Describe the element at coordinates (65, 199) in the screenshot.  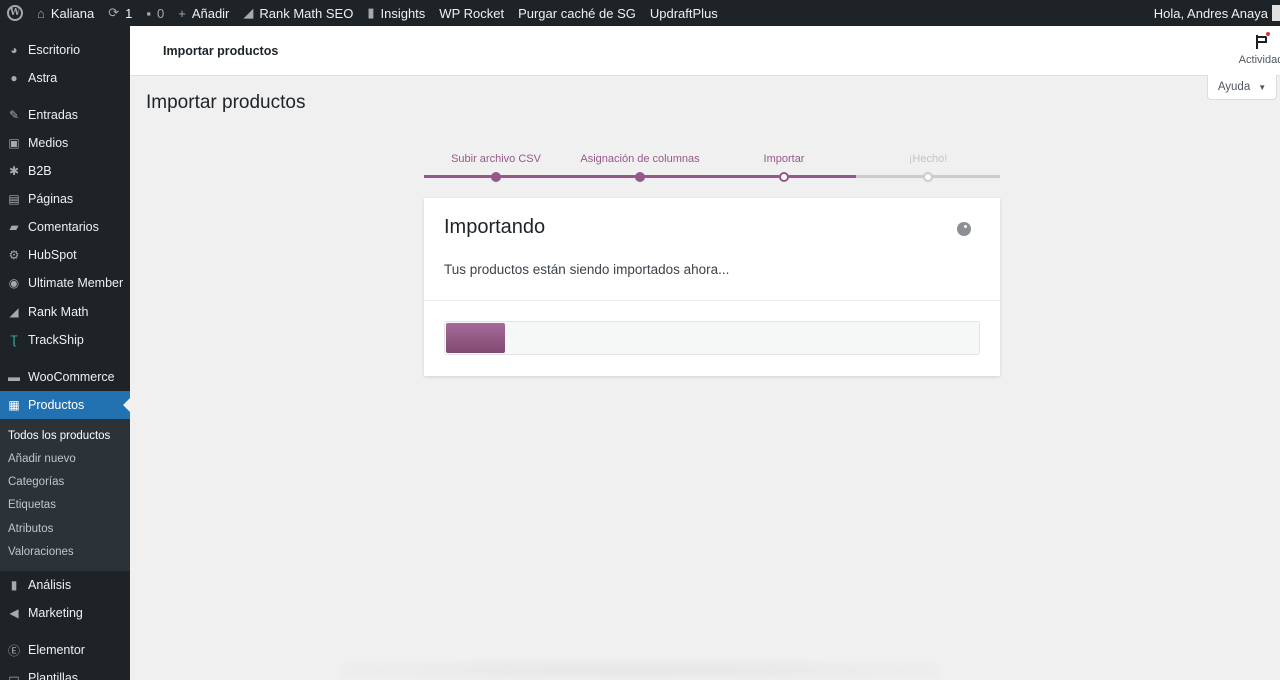
I see `menu-paginas: ▤ Páginas` at that location.